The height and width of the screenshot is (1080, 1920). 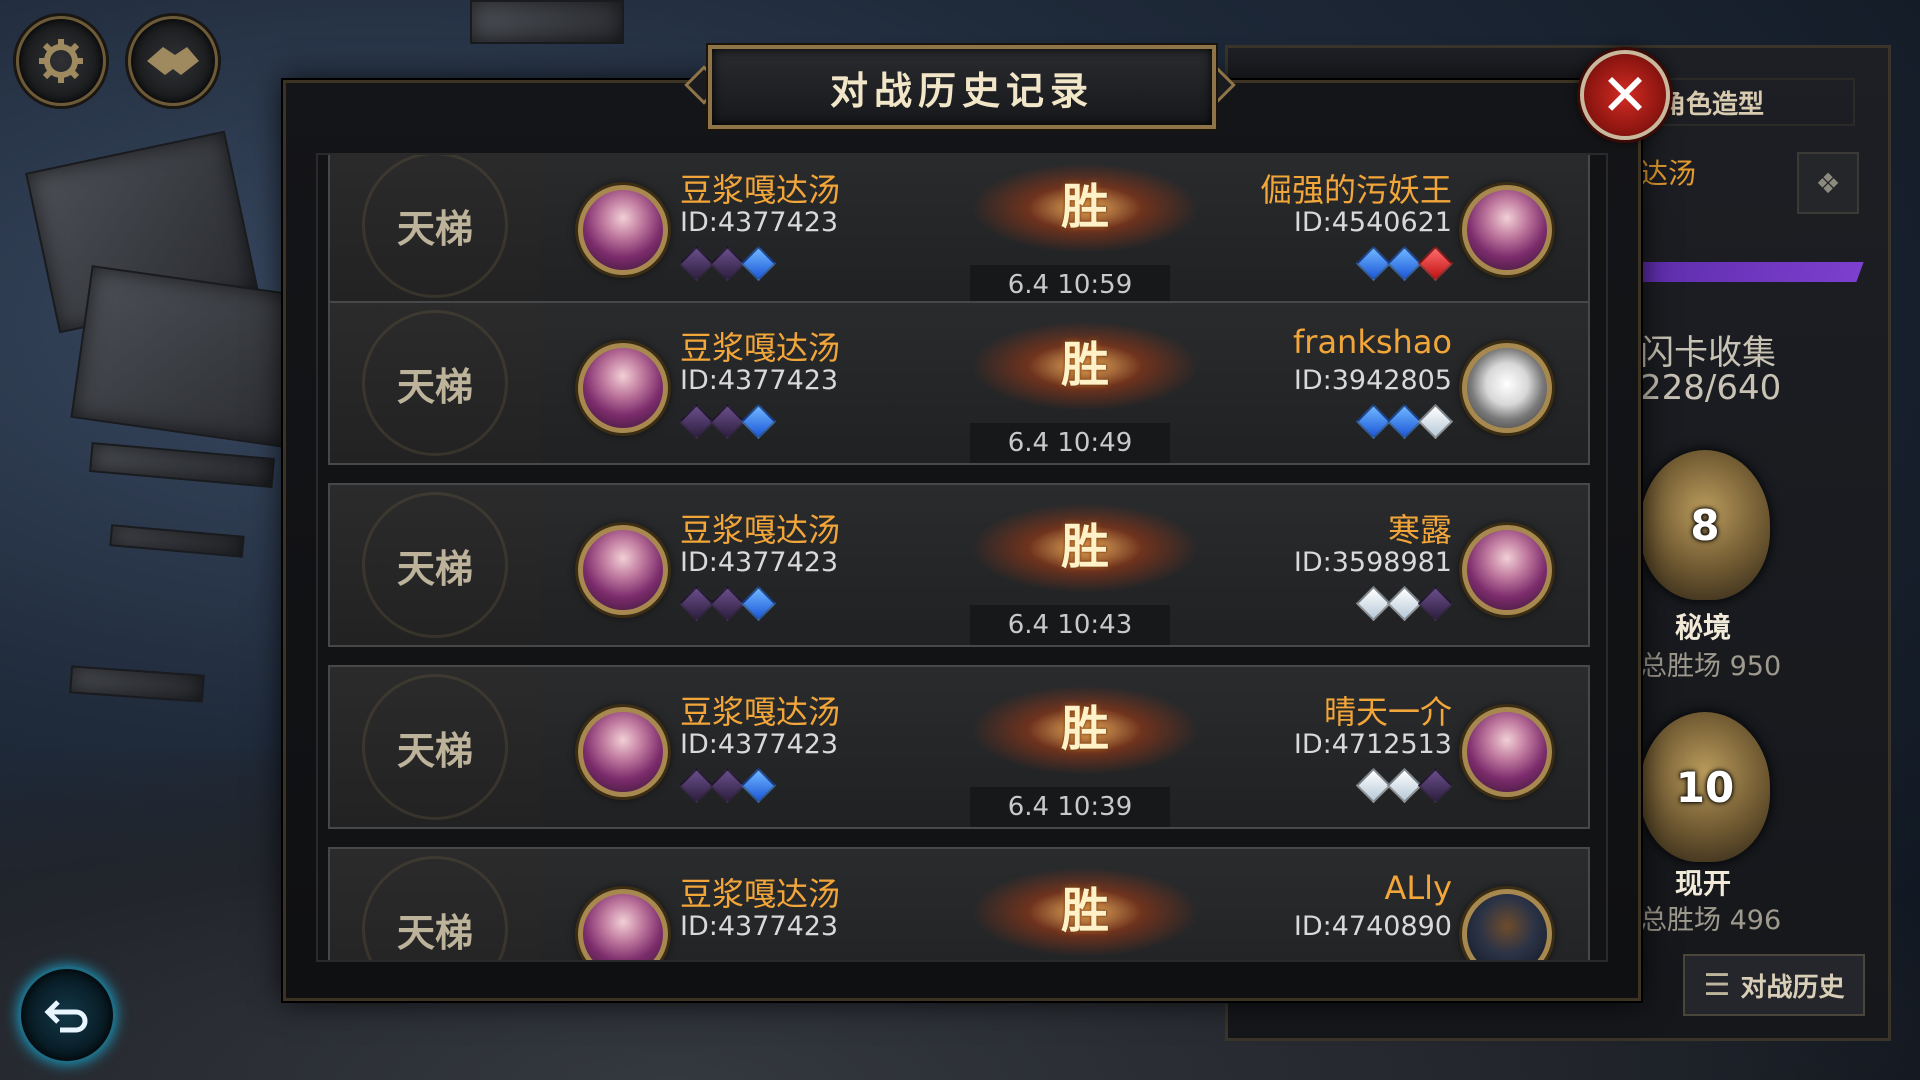 I want to click on battle-history-button: ☰ 对战历史, so click(x=1774, y=985).